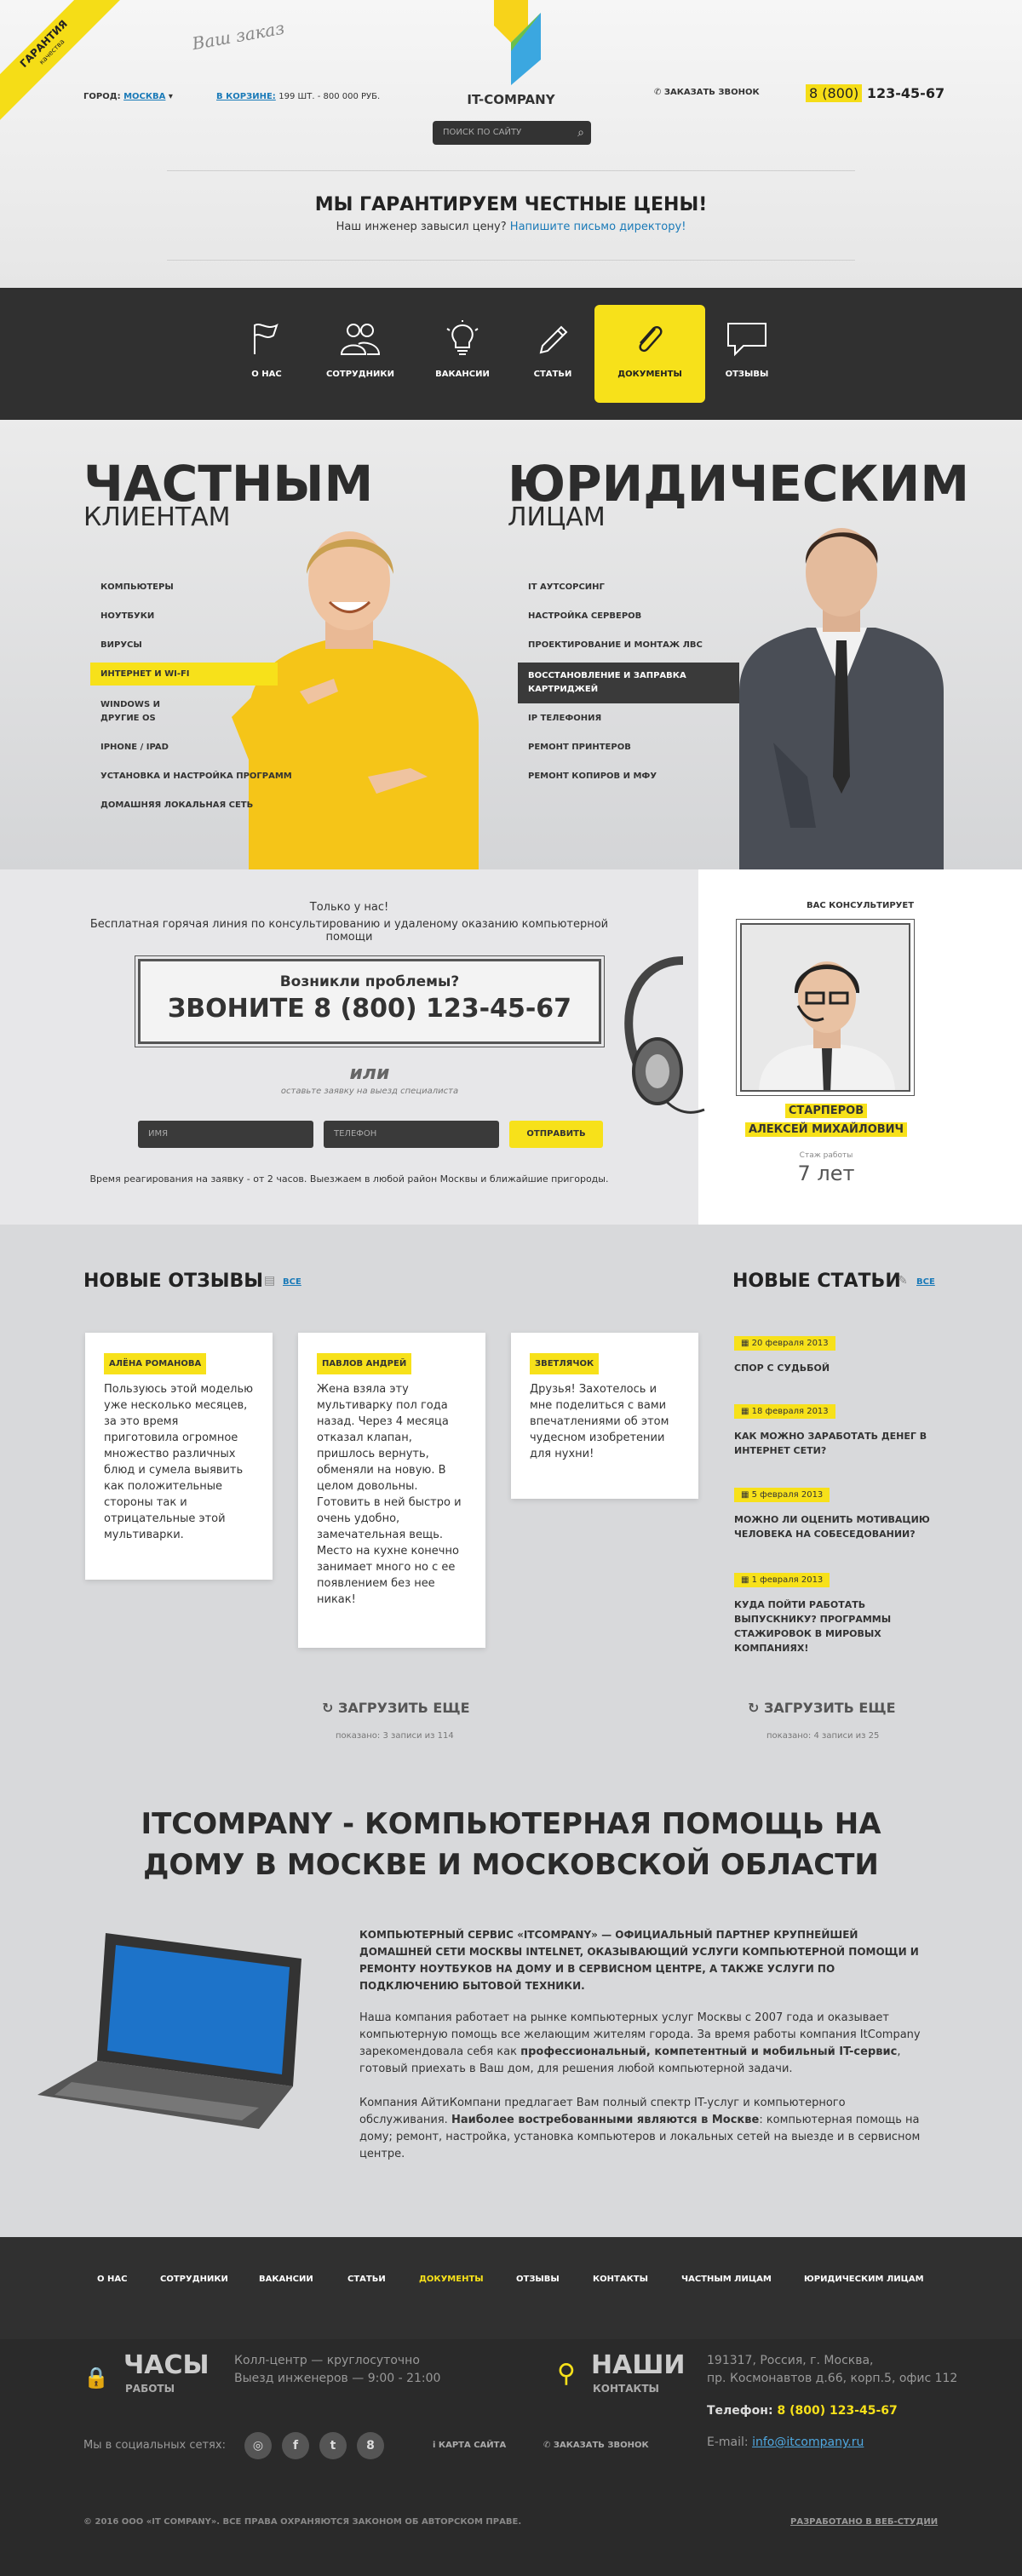 Image resolution: width=1022 pixels, height=2576 pixels. Describe the element at coordinates (369, 1073) in the screenshot. I see `or-label: или` at that location.